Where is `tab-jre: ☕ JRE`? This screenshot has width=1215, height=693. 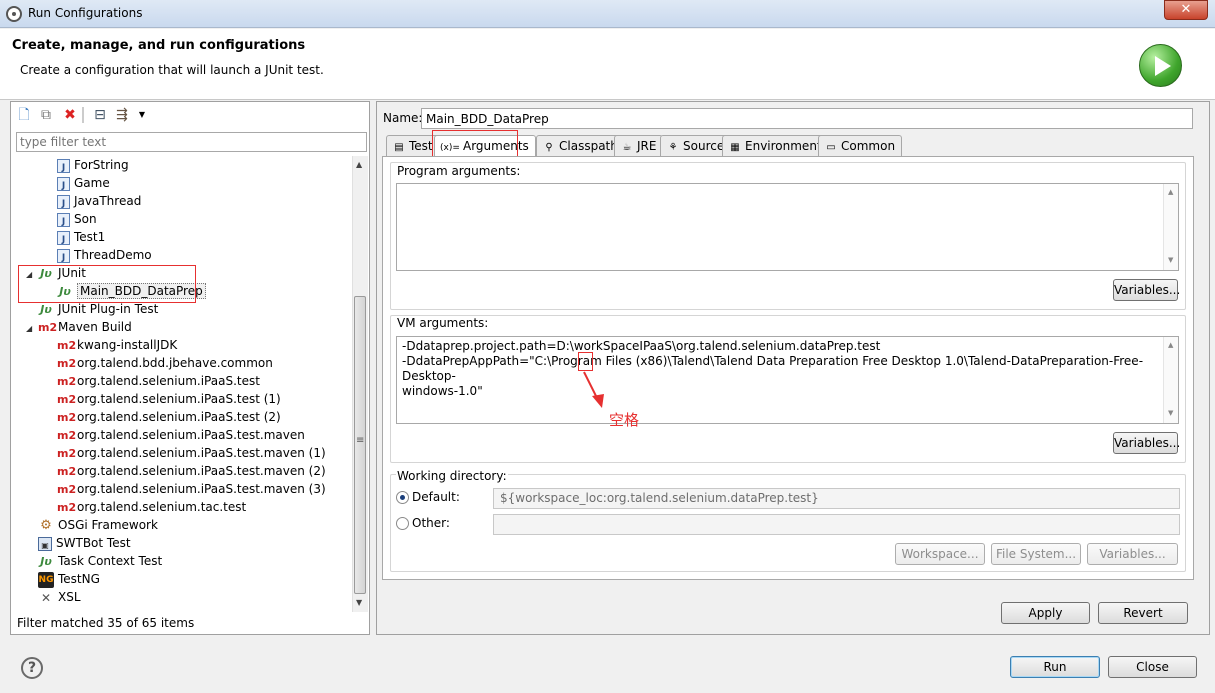
tab-jre: ☕ JRE is located at coordinates (639, 146).